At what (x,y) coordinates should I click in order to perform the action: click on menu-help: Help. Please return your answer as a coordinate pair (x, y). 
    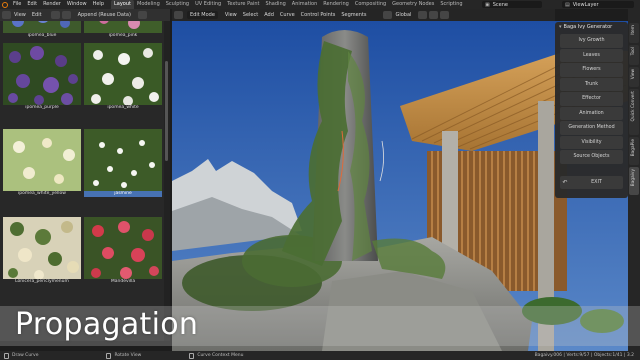
    Looking at the image, I should click on (98, 4).